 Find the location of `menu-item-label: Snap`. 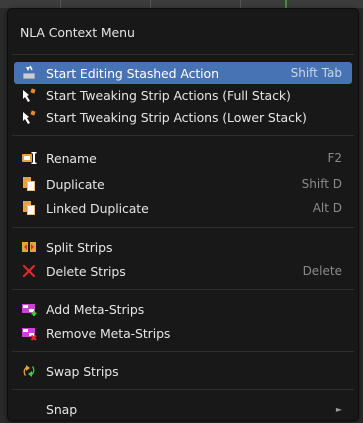

menu-item-label: Snap is located at coordinates (62, 409).